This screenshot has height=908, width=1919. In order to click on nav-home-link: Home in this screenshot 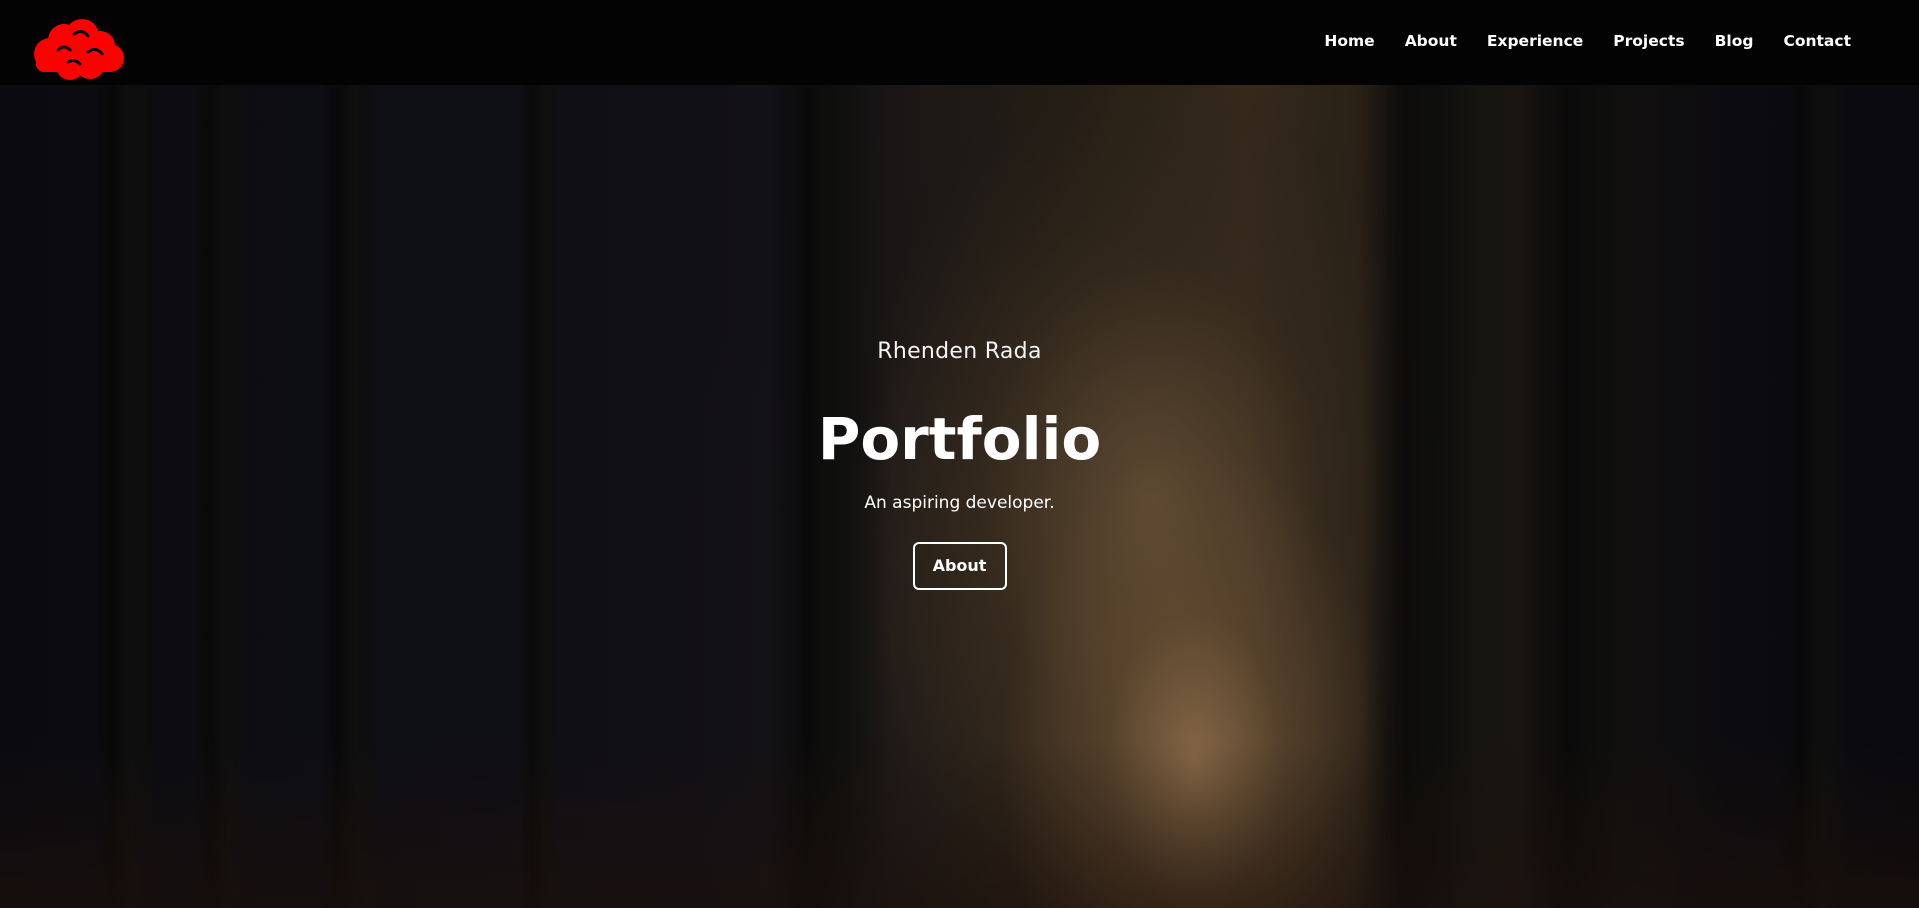, I will do `click(1349, 41)`.